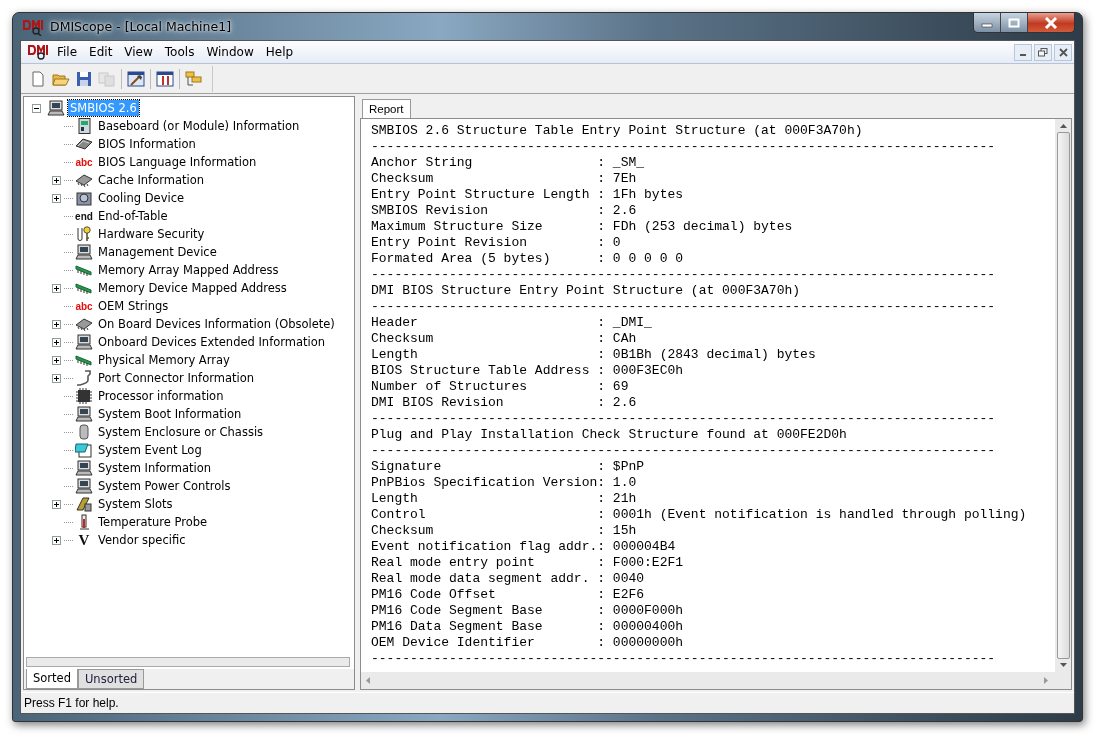  I want to click on tree-item: Hardware Security, so click(151, 234).